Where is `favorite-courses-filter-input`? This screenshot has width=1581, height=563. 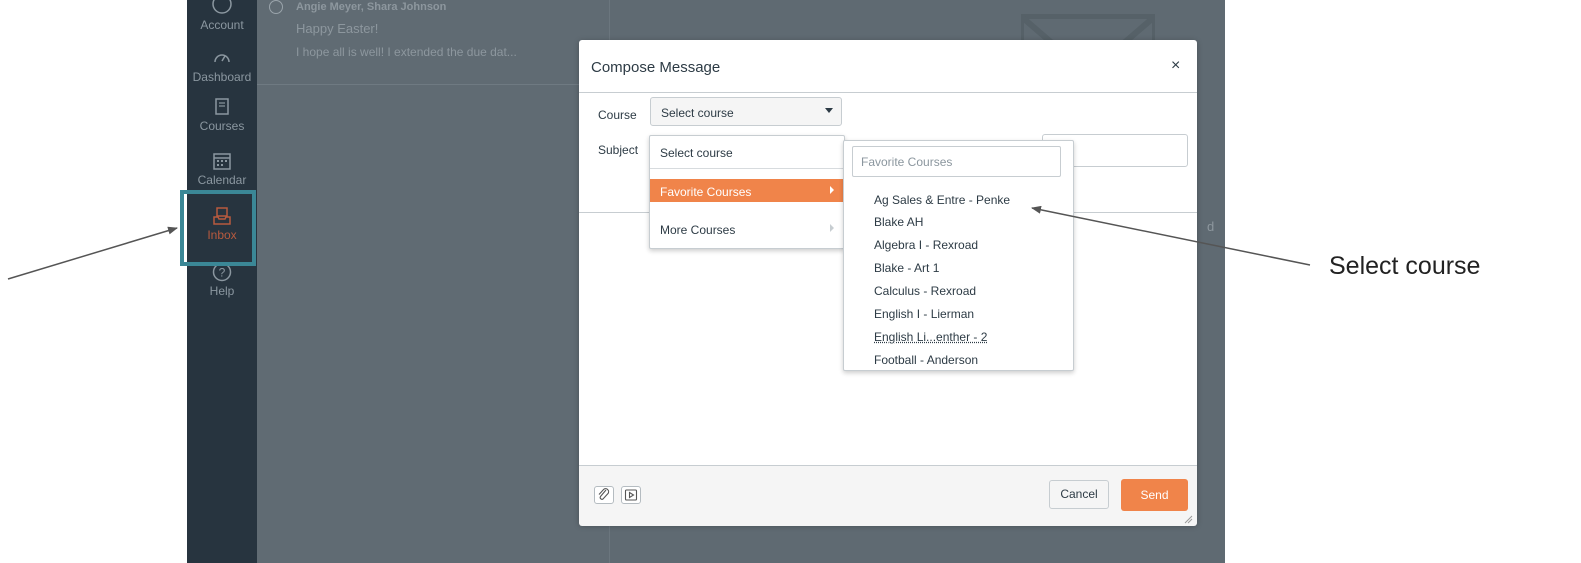
favorite-courses-filter-input is located at coordinates (956, 161).